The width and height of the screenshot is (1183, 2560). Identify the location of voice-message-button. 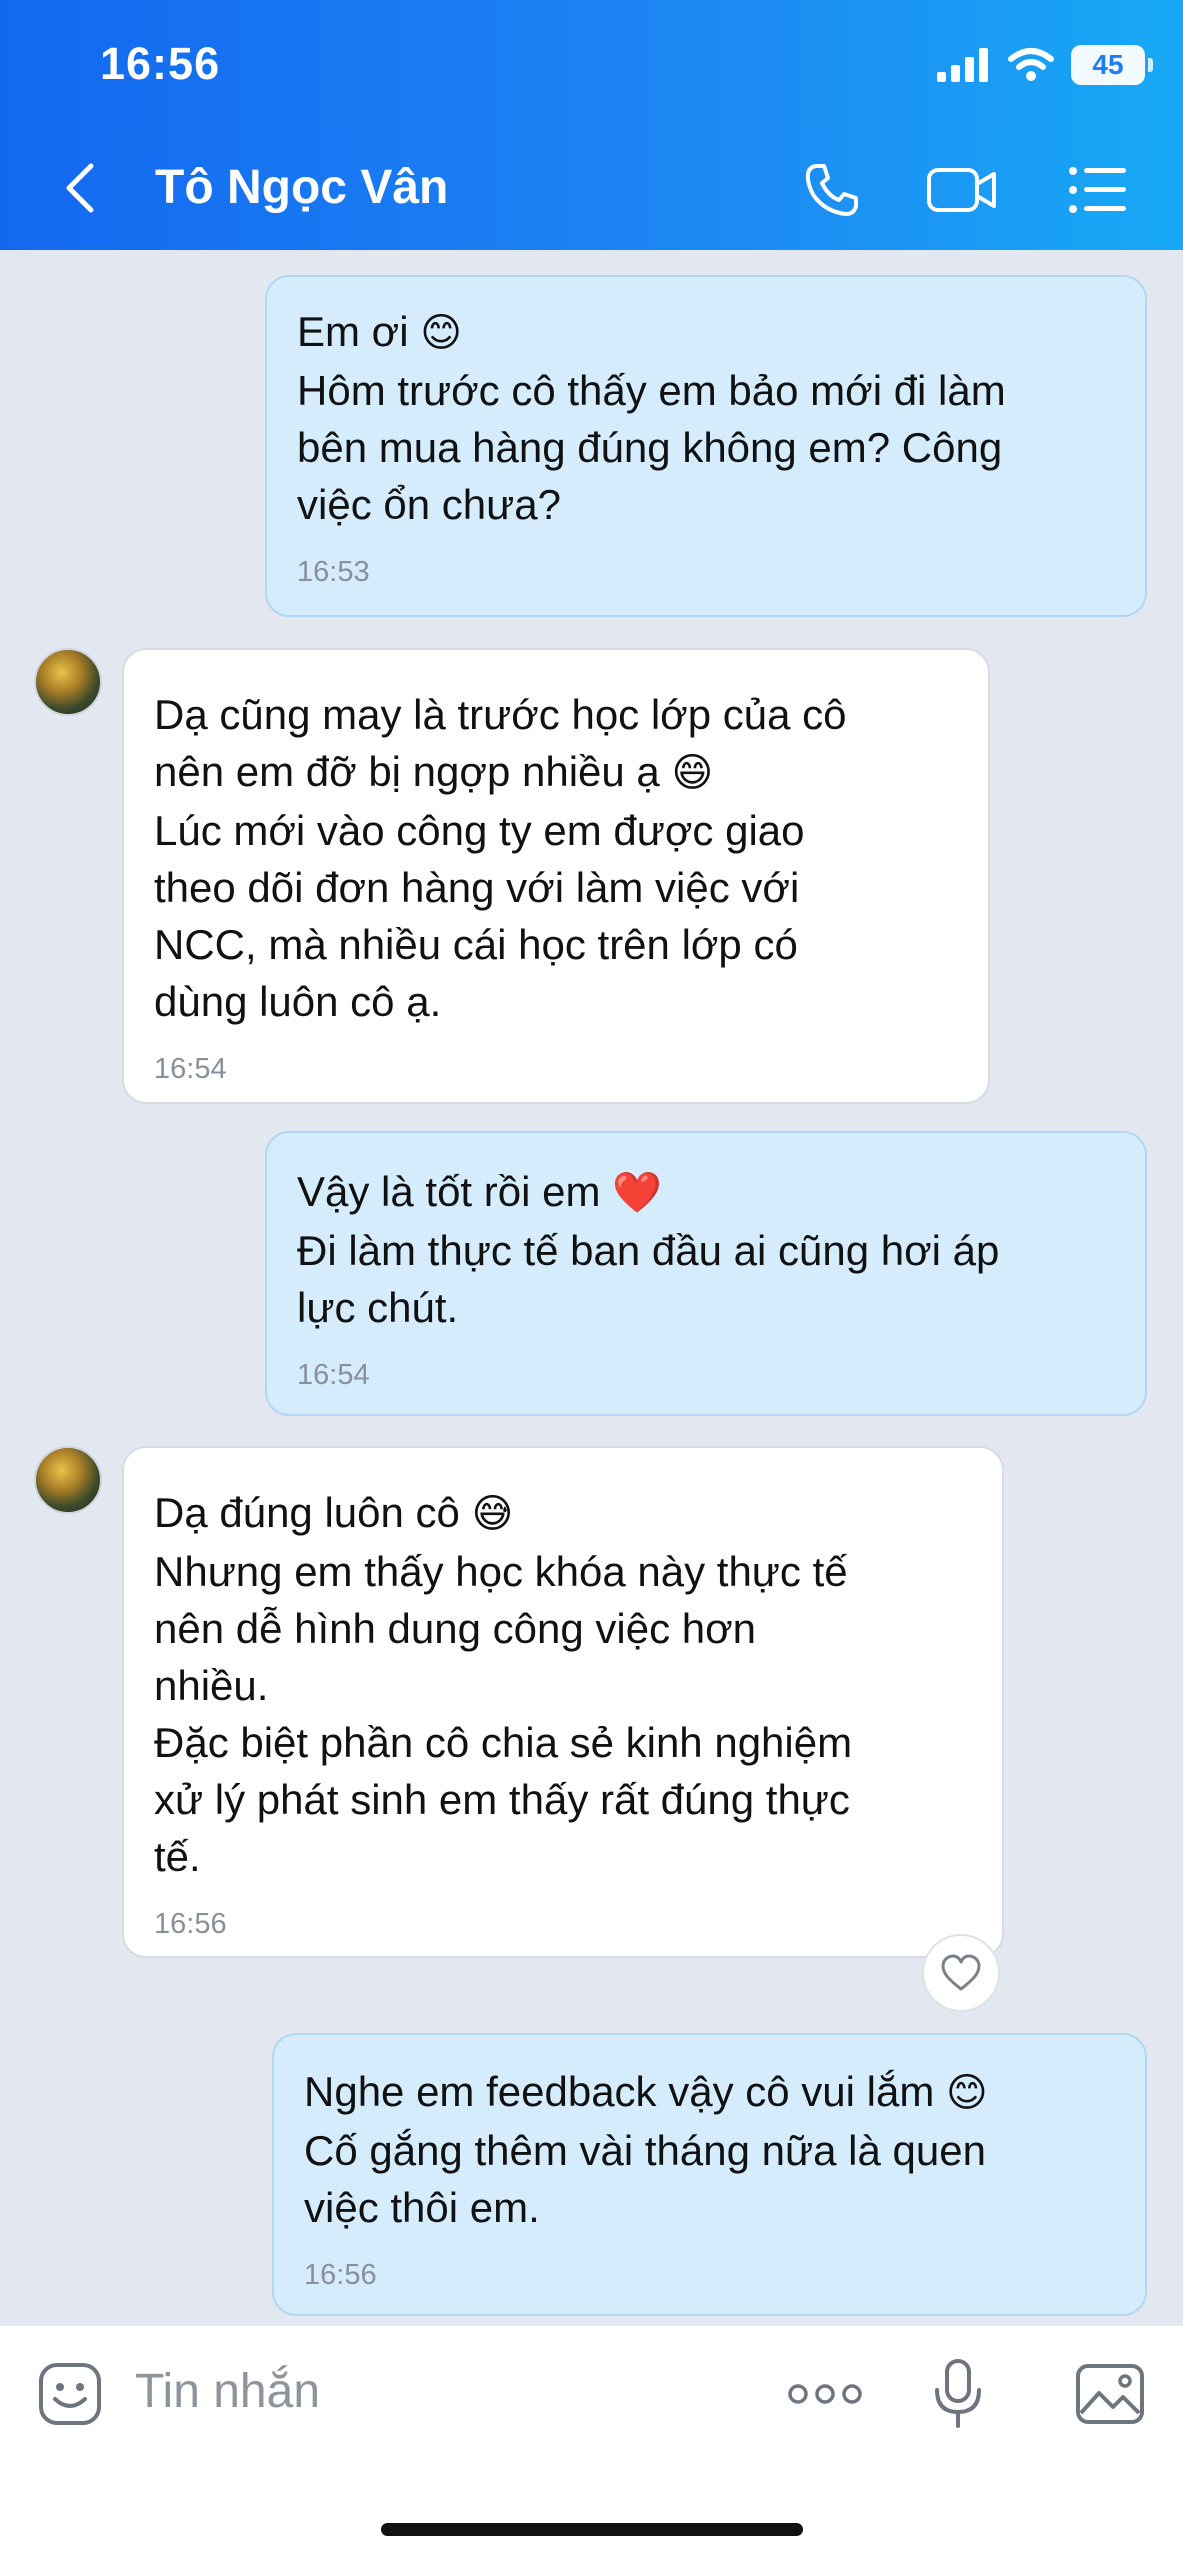
(958, 2394).